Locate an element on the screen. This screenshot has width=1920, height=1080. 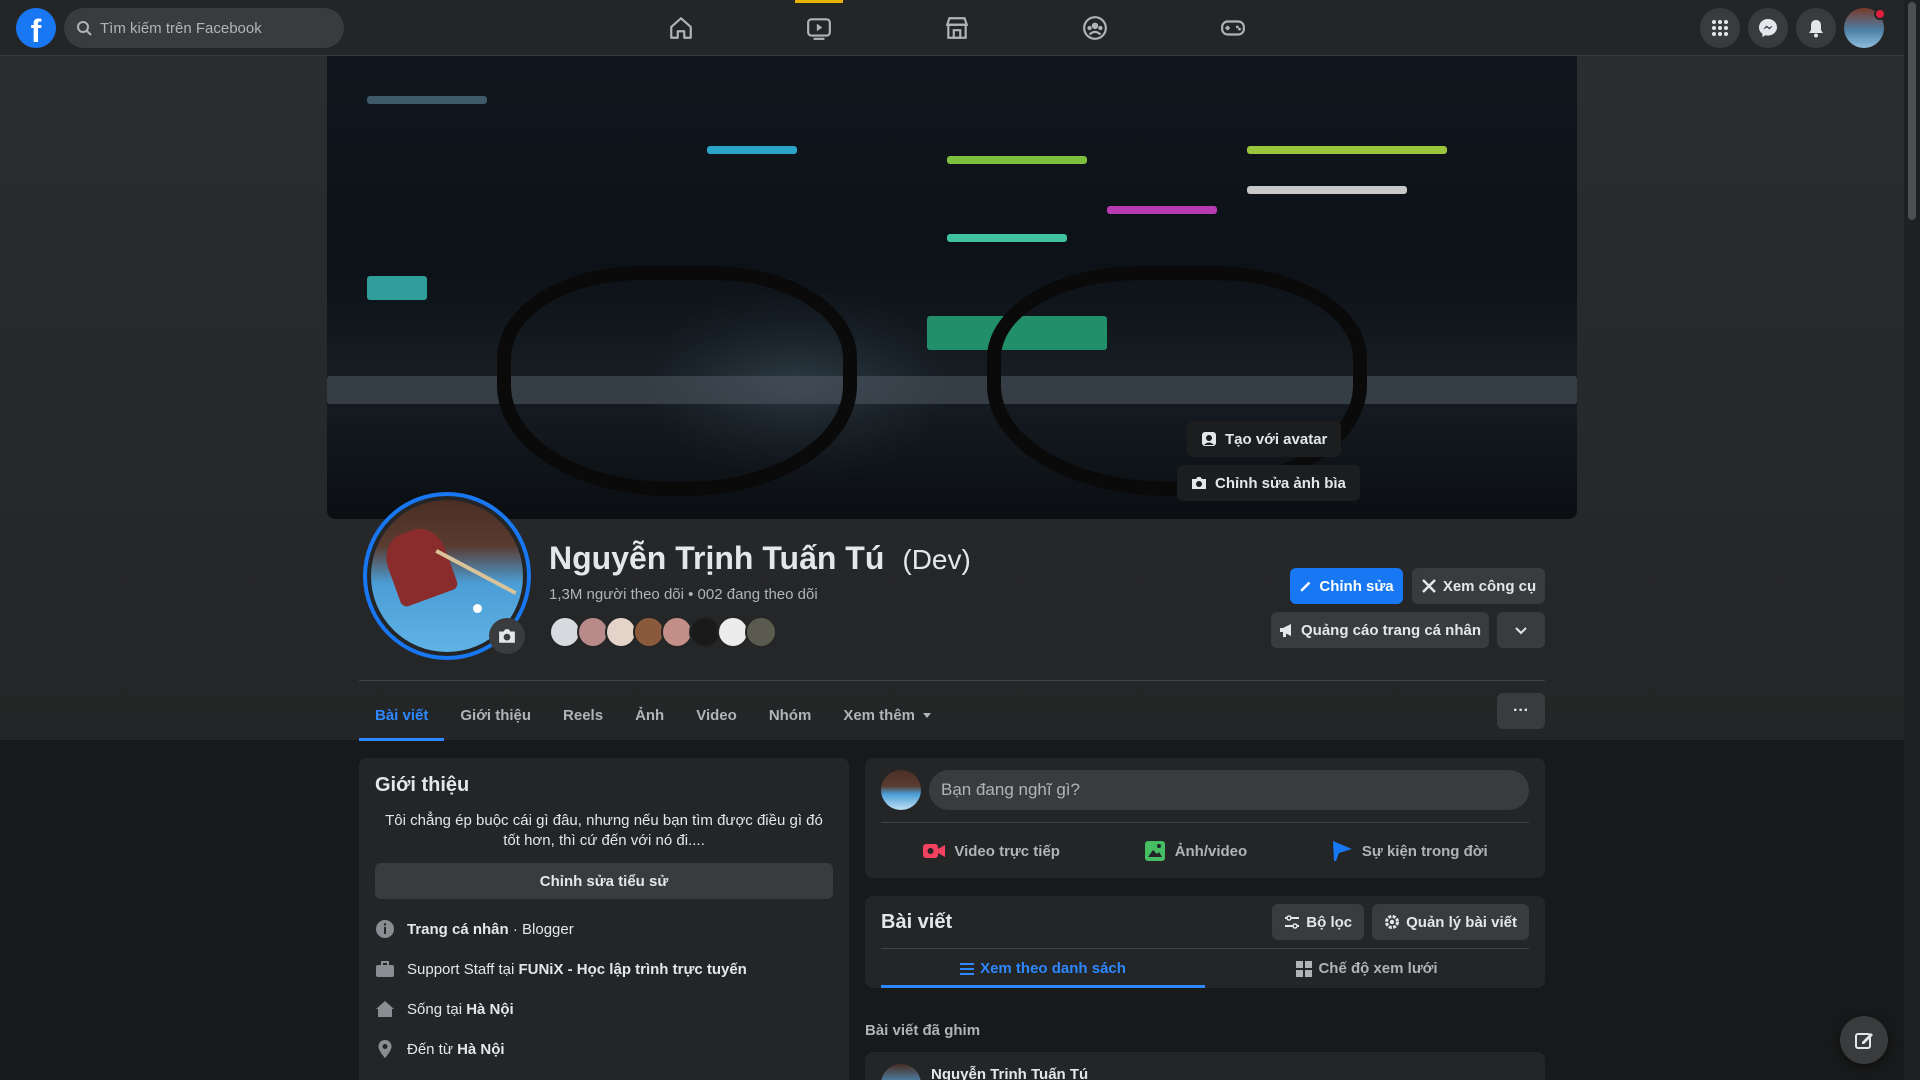
composer-input: Bạn đang nghĩ gì? is located at coordinates (1229, 790).